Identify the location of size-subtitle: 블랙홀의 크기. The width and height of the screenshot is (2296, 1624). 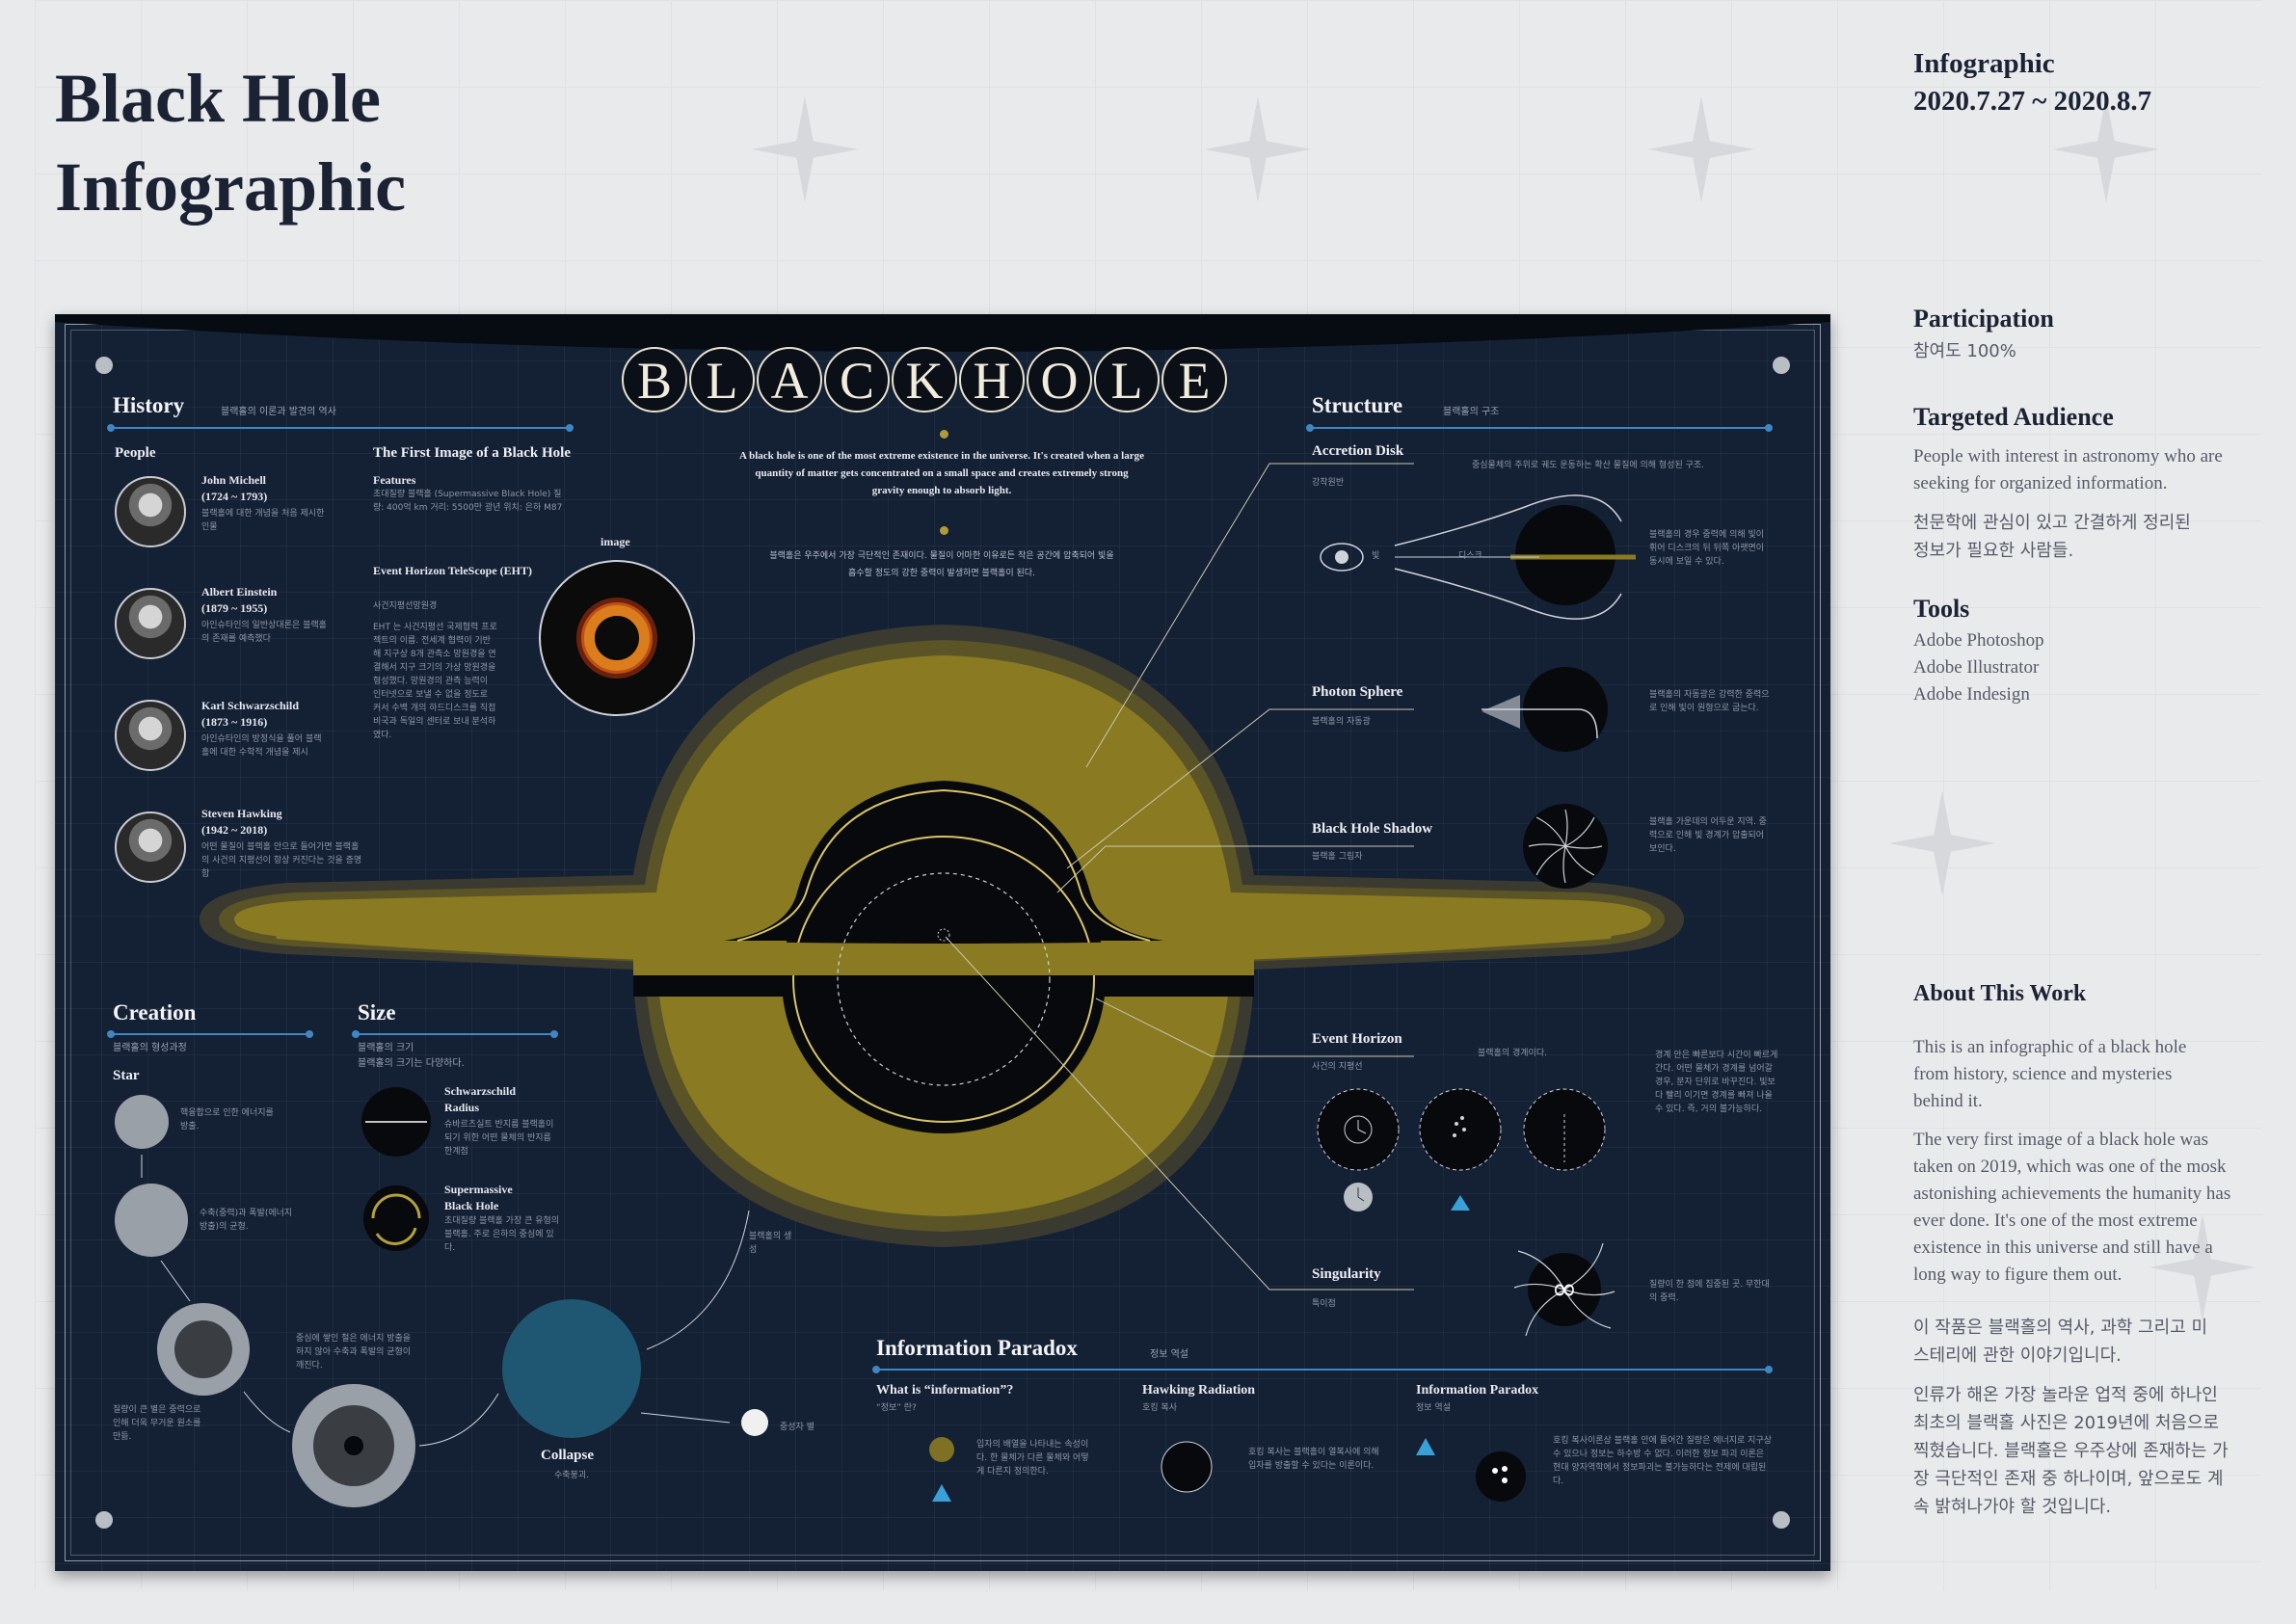
(386, 1048).